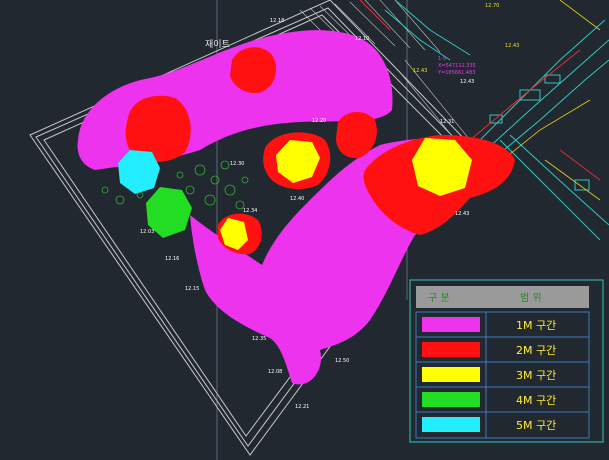 Image resolution: width=609 pixels, height=460 pixels. Describe the element at coordinates (492, 6) in the screenshot. I see `mark-label: 12.70` at that location.